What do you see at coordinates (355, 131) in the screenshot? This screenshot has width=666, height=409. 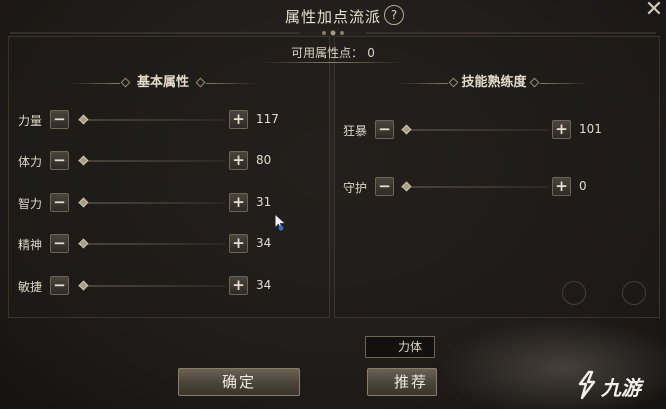 I see `skill-name: 狂暴` at bounding box center [355, 131].